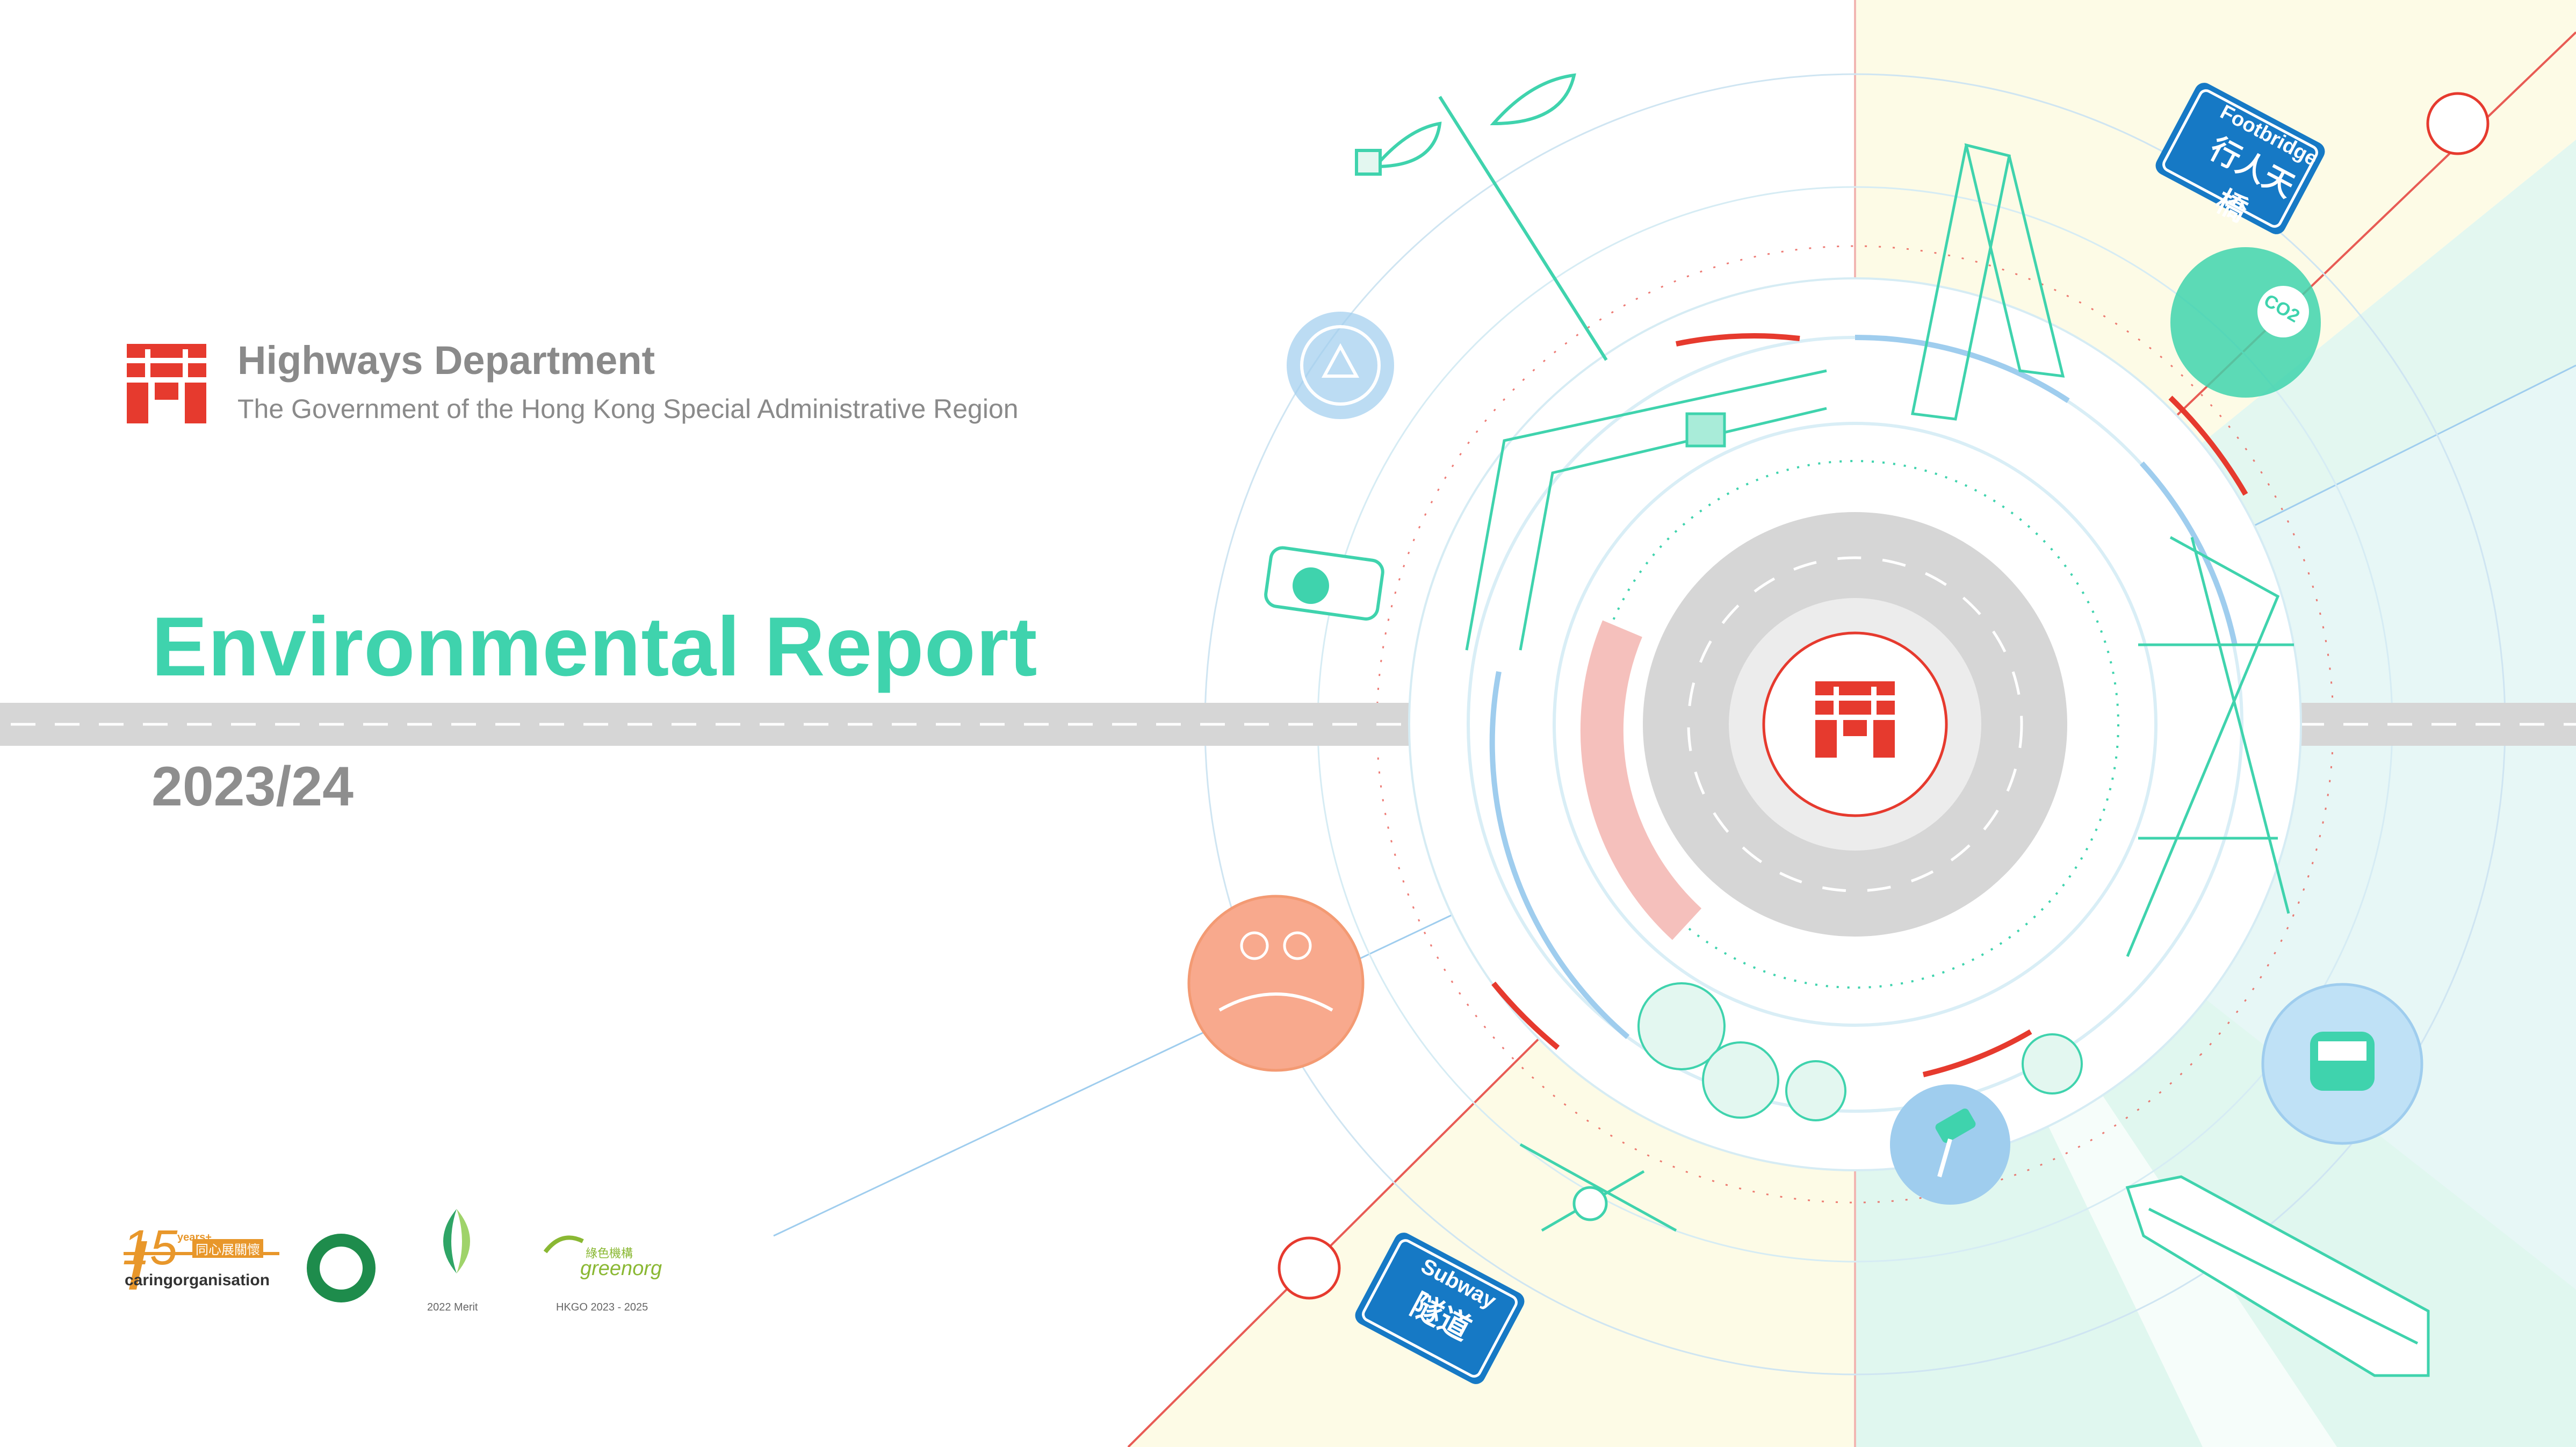  Describe the element at coordinates (595, 647) in the screenshot. I see `report-title: Environmental Report` at that location.